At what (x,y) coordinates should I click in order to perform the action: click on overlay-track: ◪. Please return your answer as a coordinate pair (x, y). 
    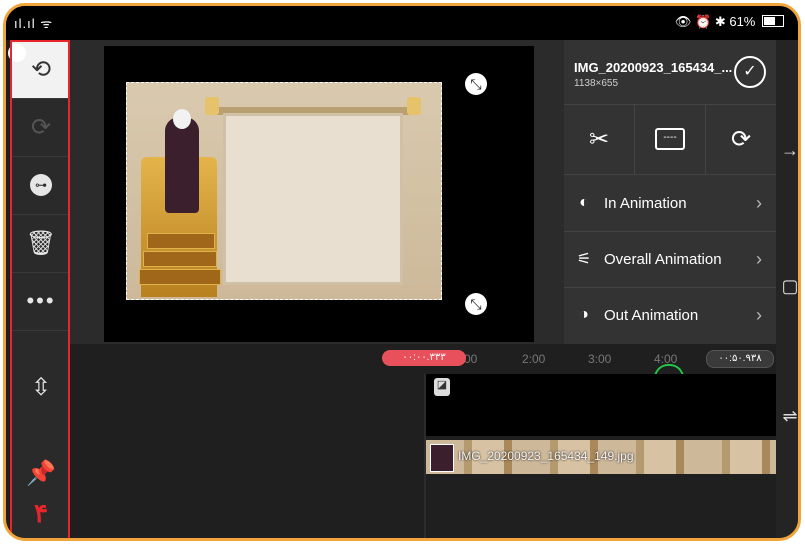
    Looking at the image, I should click on (601, 405).